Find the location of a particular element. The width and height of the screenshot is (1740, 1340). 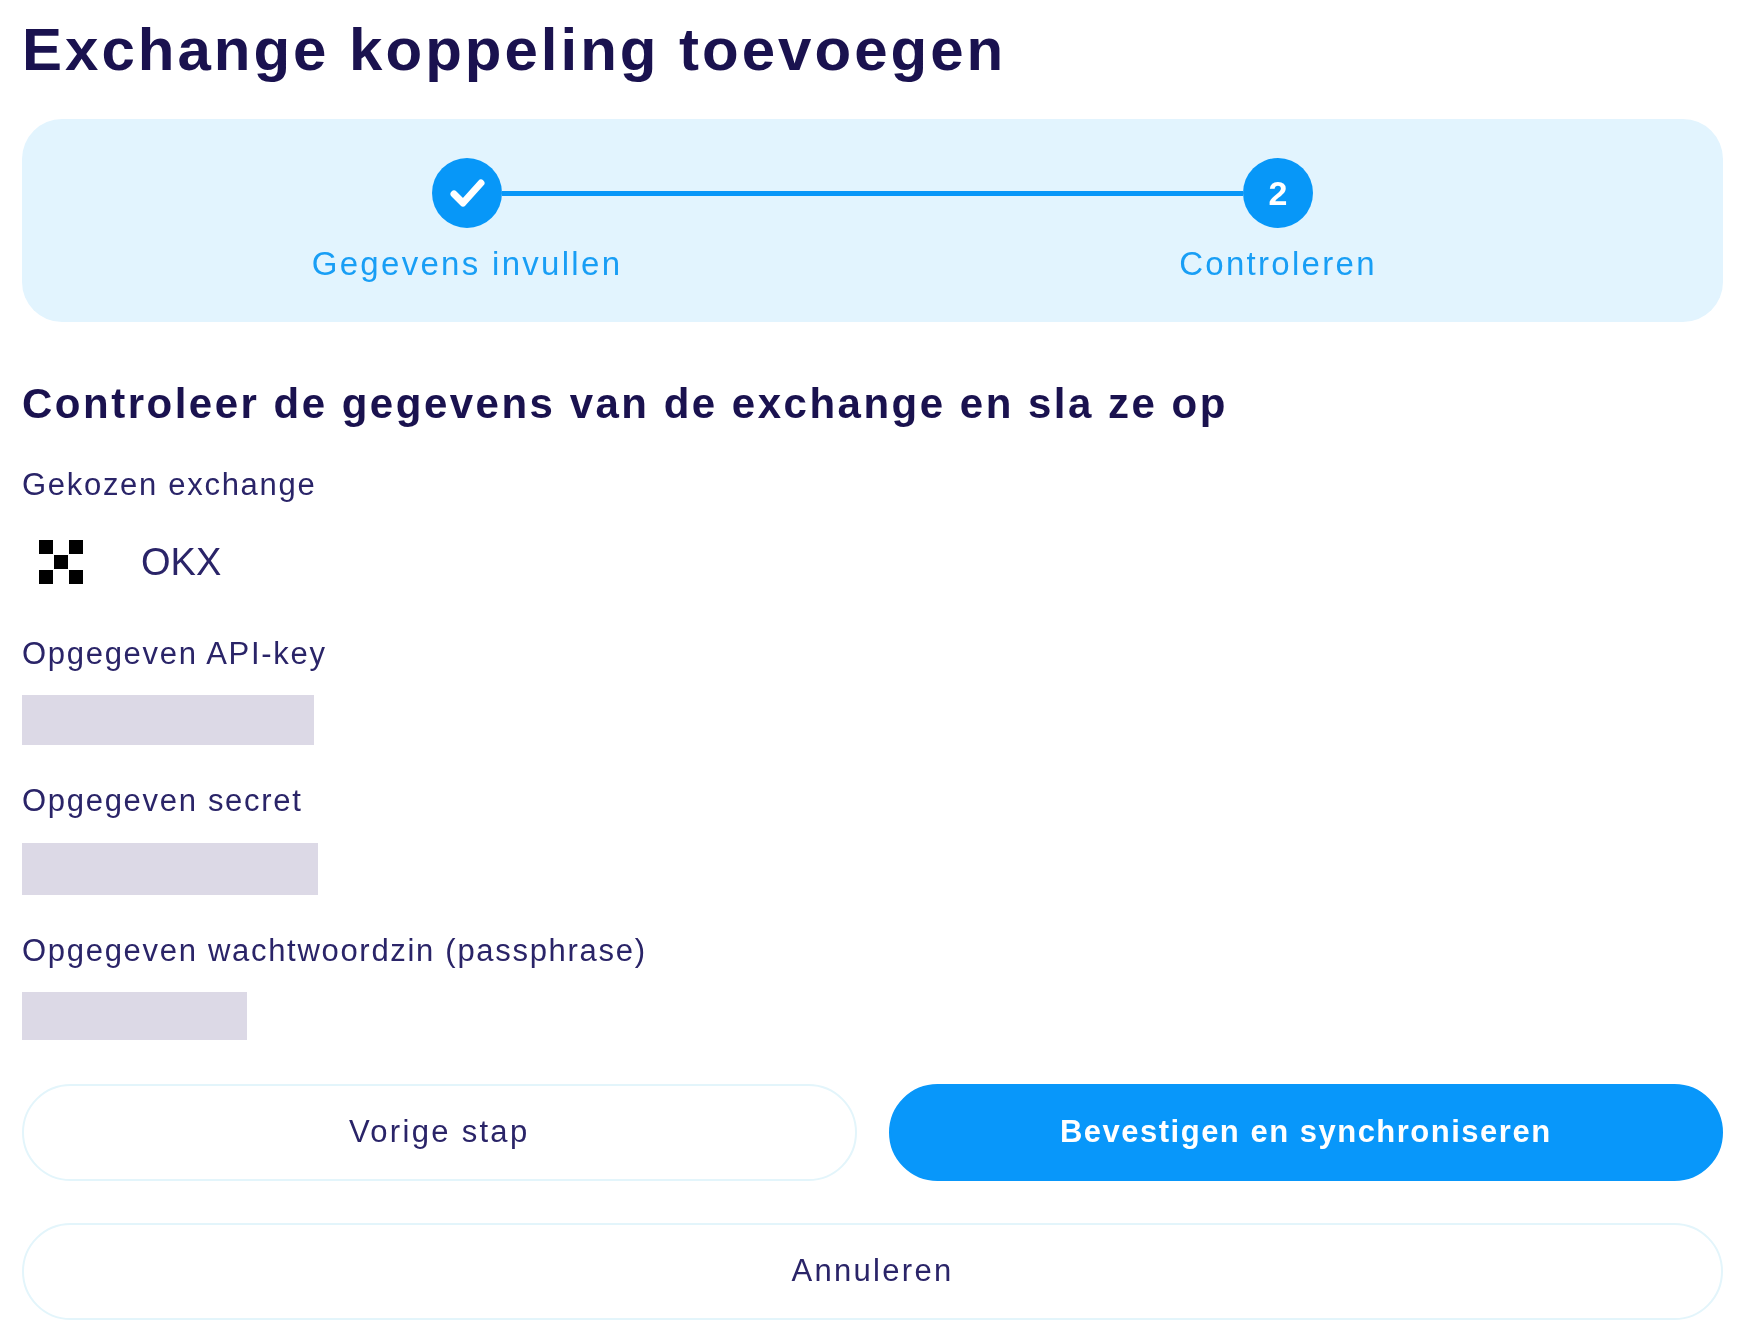

field-label: Opgegeven API-key is located at coordinates (174, 654).